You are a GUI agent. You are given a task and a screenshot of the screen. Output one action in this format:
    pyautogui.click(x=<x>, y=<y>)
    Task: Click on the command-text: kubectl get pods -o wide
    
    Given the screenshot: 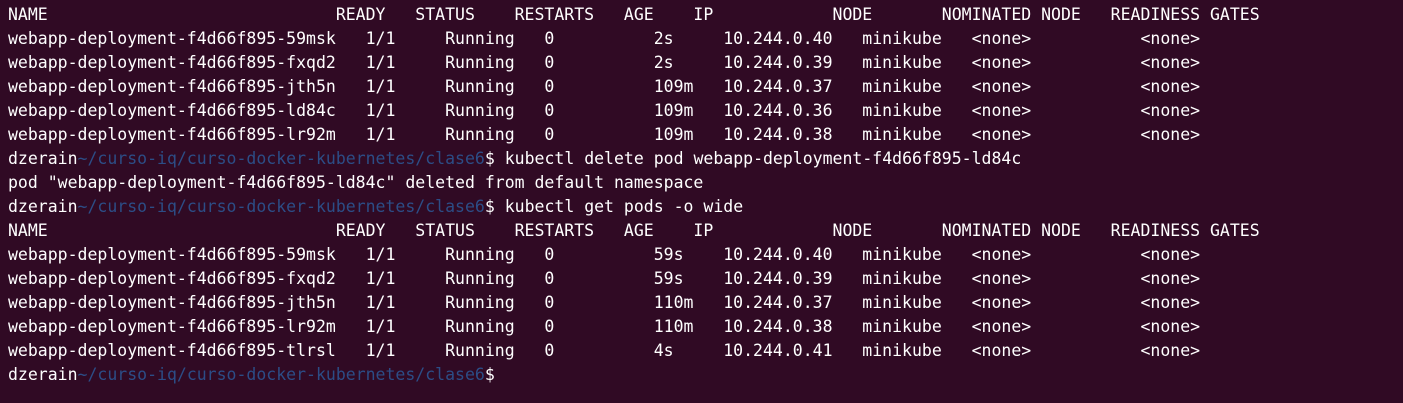 What is the action you would take?
    pyautogui.click(x=624, y=206)
    